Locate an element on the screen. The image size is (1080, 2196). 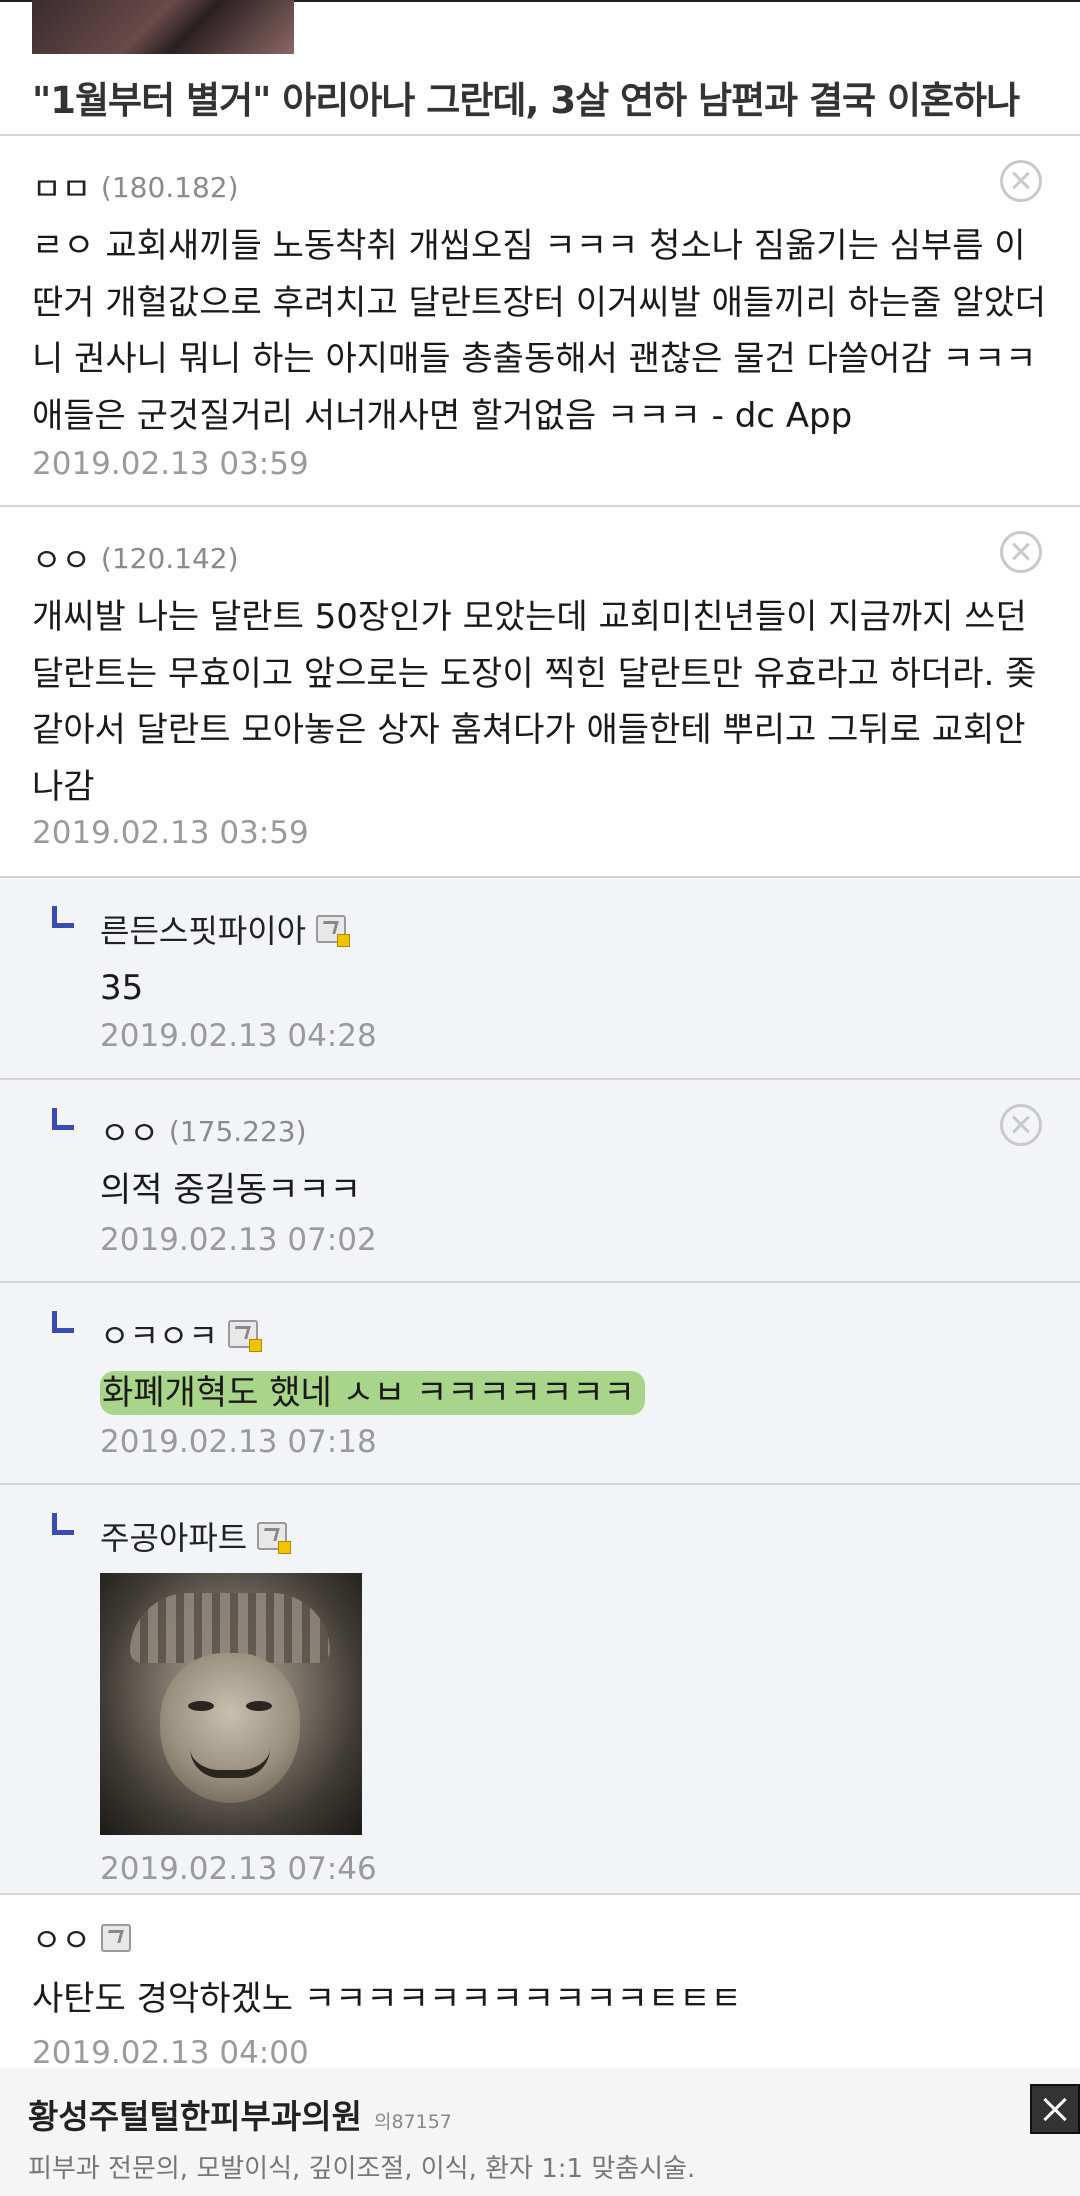
comment-author-line: ㅇㅇ (120.142) is located at coordinates (135, 558).